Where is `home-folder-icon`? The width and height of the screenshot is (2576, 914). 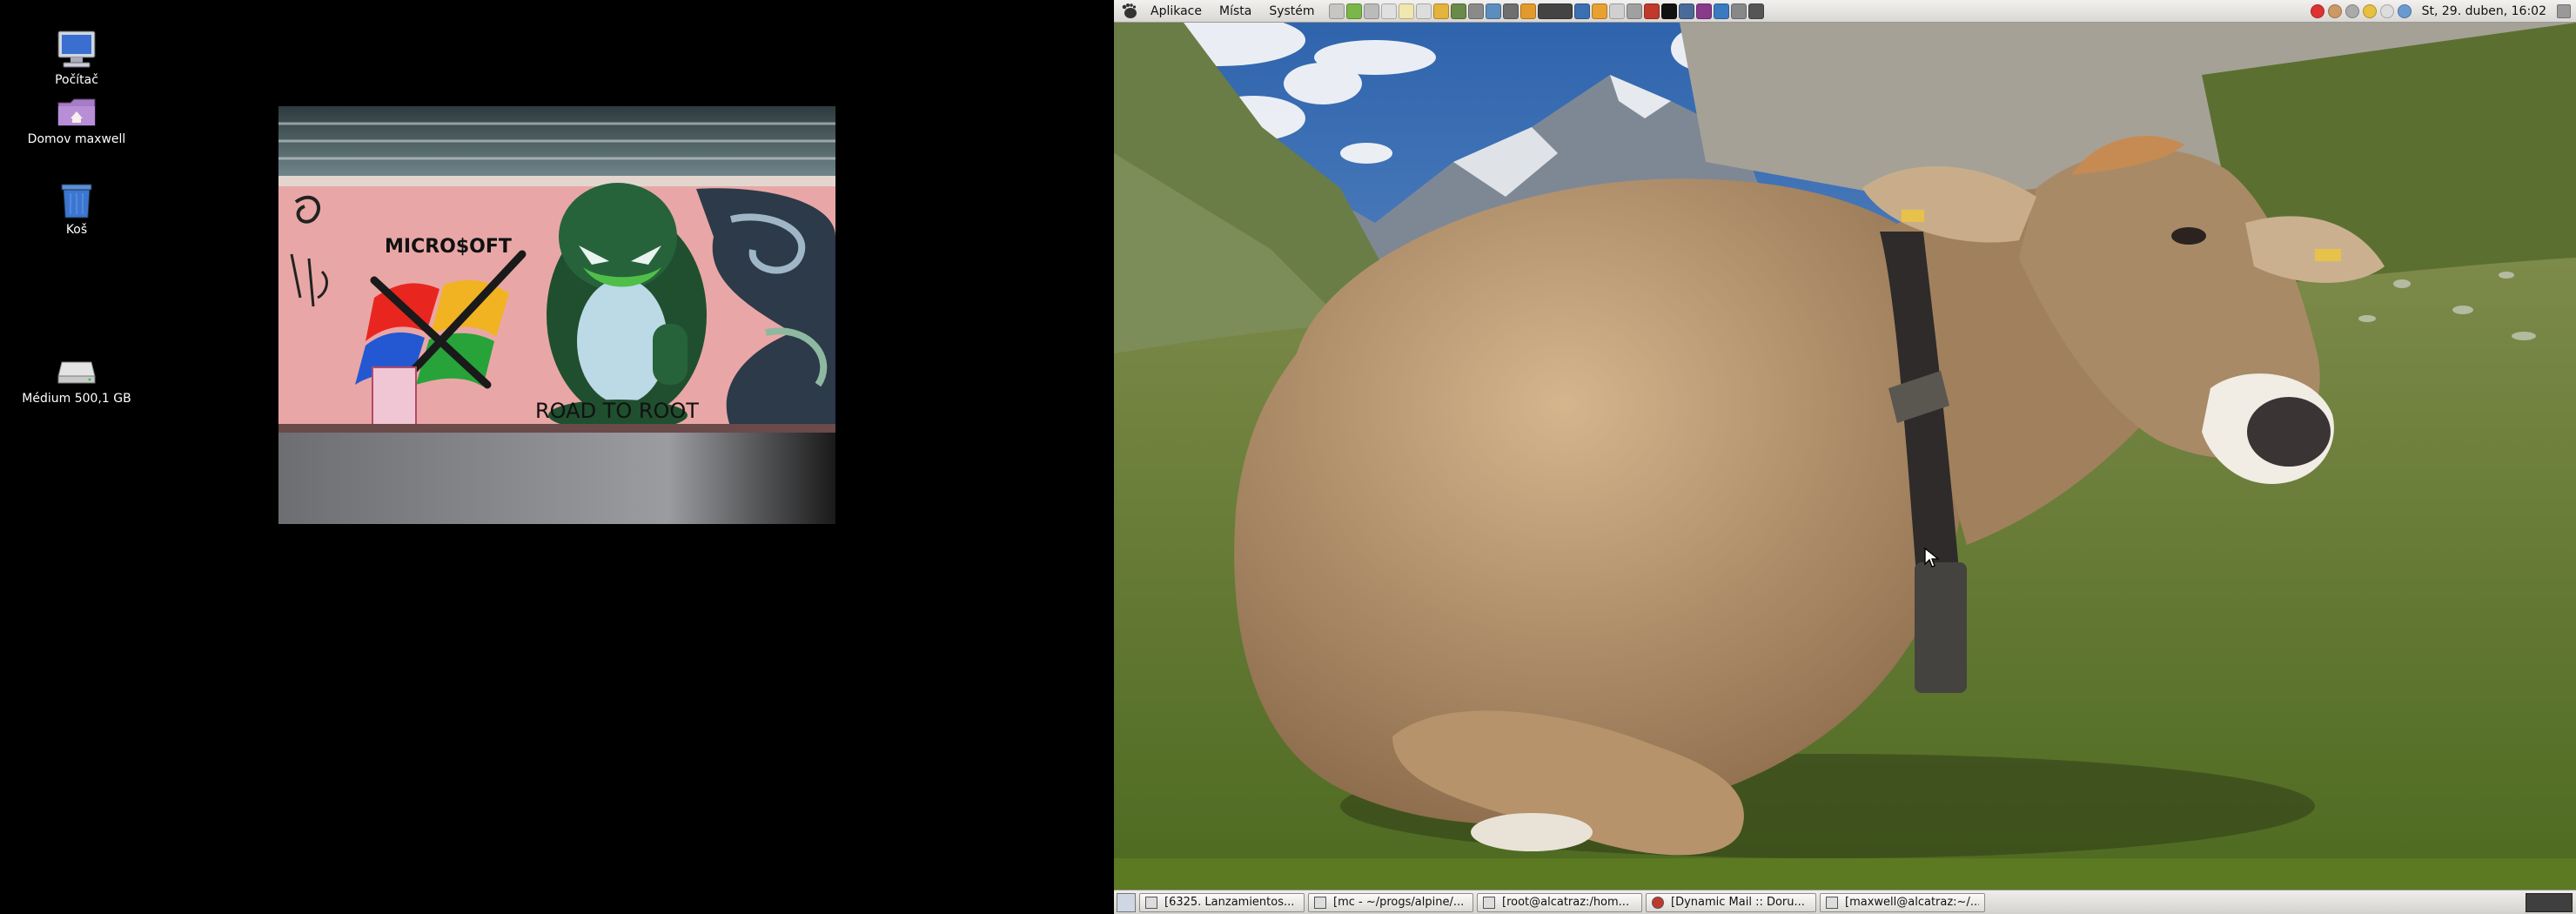
home-folder-icon is located at coordinates (77, 112).